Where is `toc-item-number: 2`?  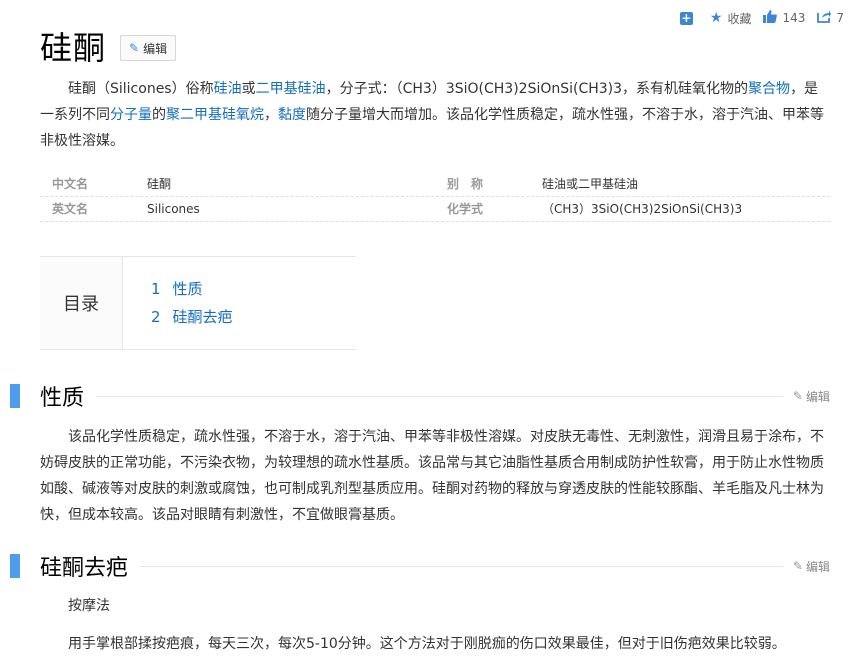 toc-item-number: 2 is located at coordinates (156, 317).